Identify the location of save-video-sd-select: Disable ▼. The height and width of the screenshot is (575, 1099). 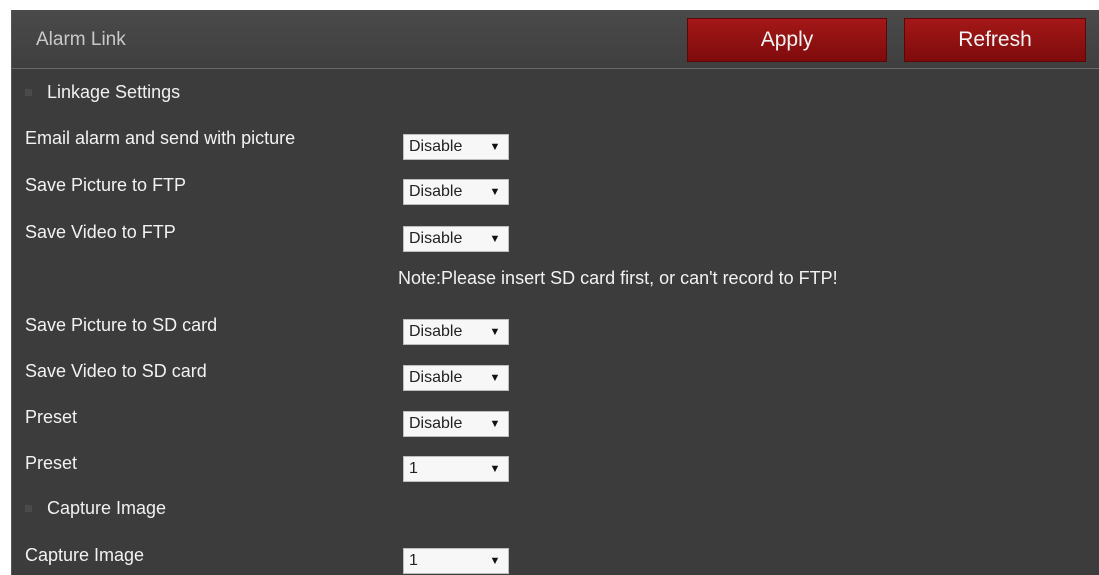
(456, 378).